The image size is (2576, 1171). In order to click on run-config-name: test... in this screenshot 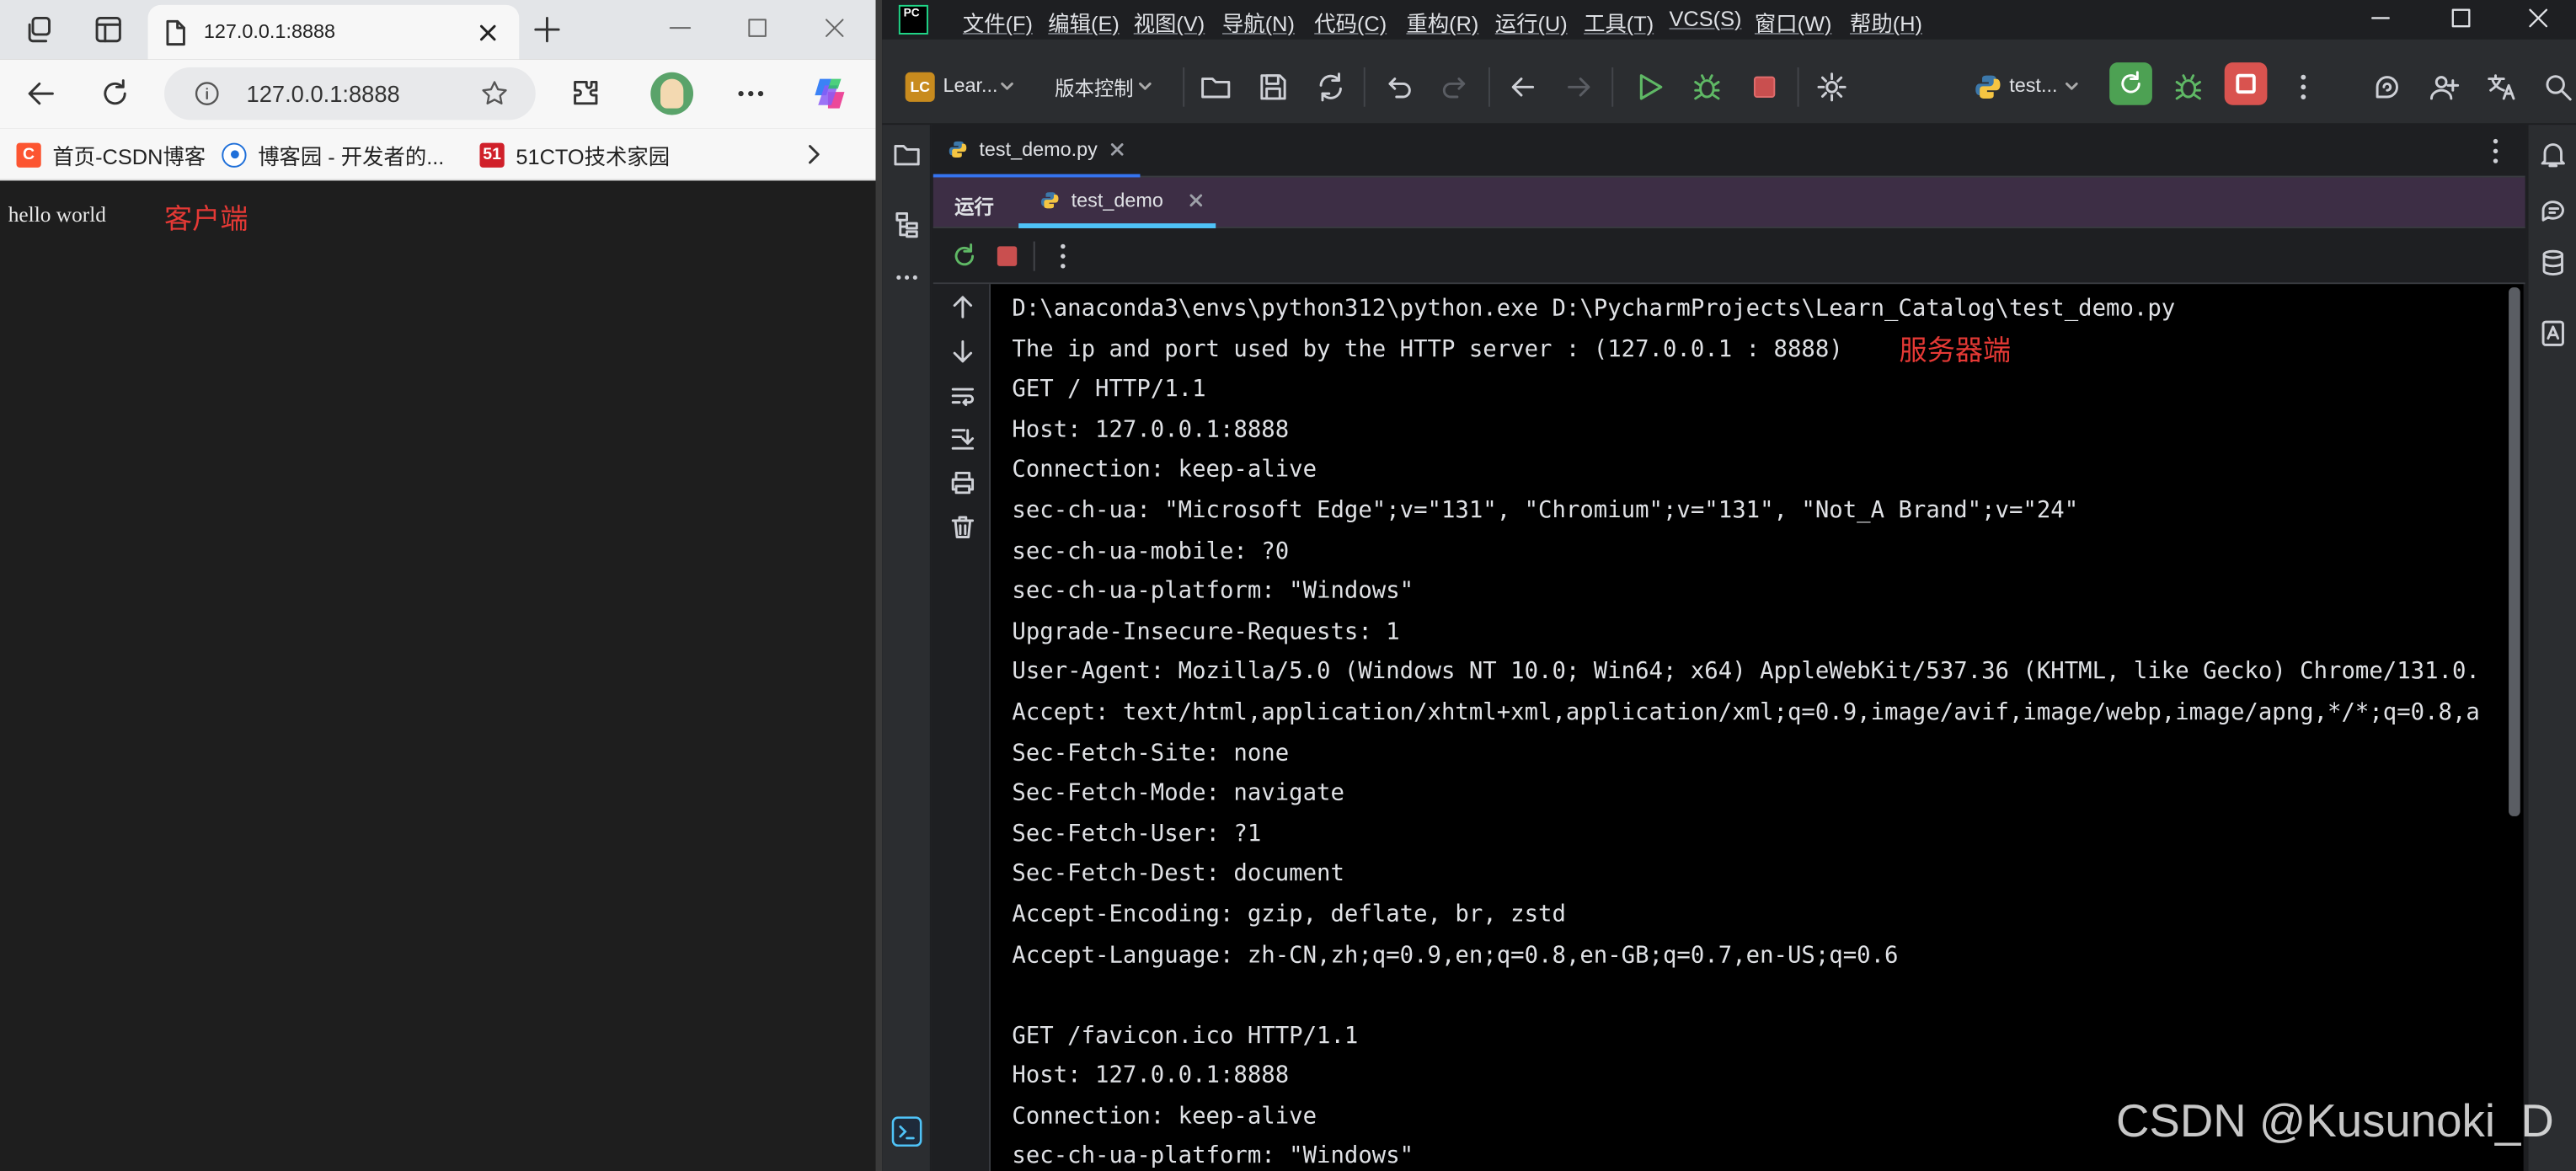, I will do `click(2033, 85)`.